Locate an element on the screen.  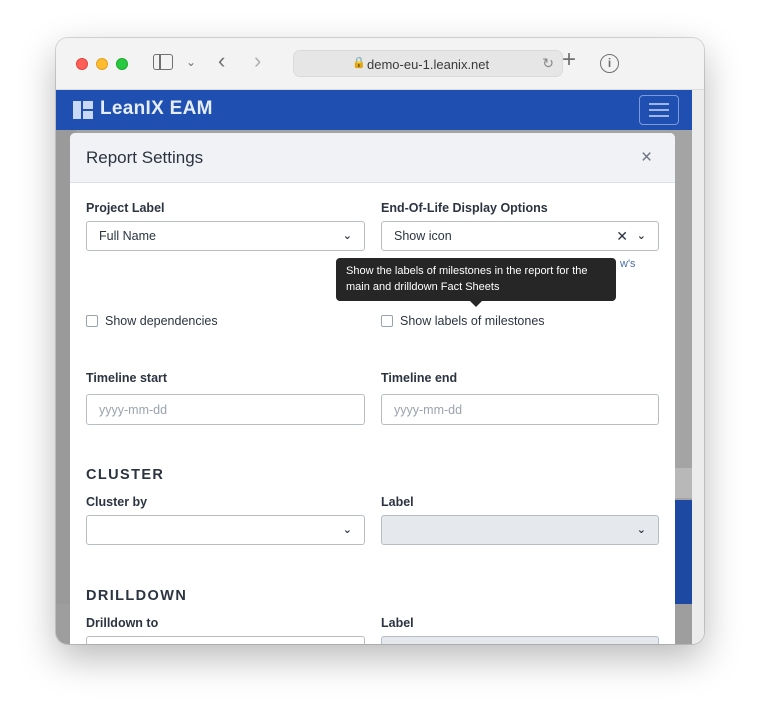
timeline-end-heading: Timeline end is located at coordinates (419, 378).